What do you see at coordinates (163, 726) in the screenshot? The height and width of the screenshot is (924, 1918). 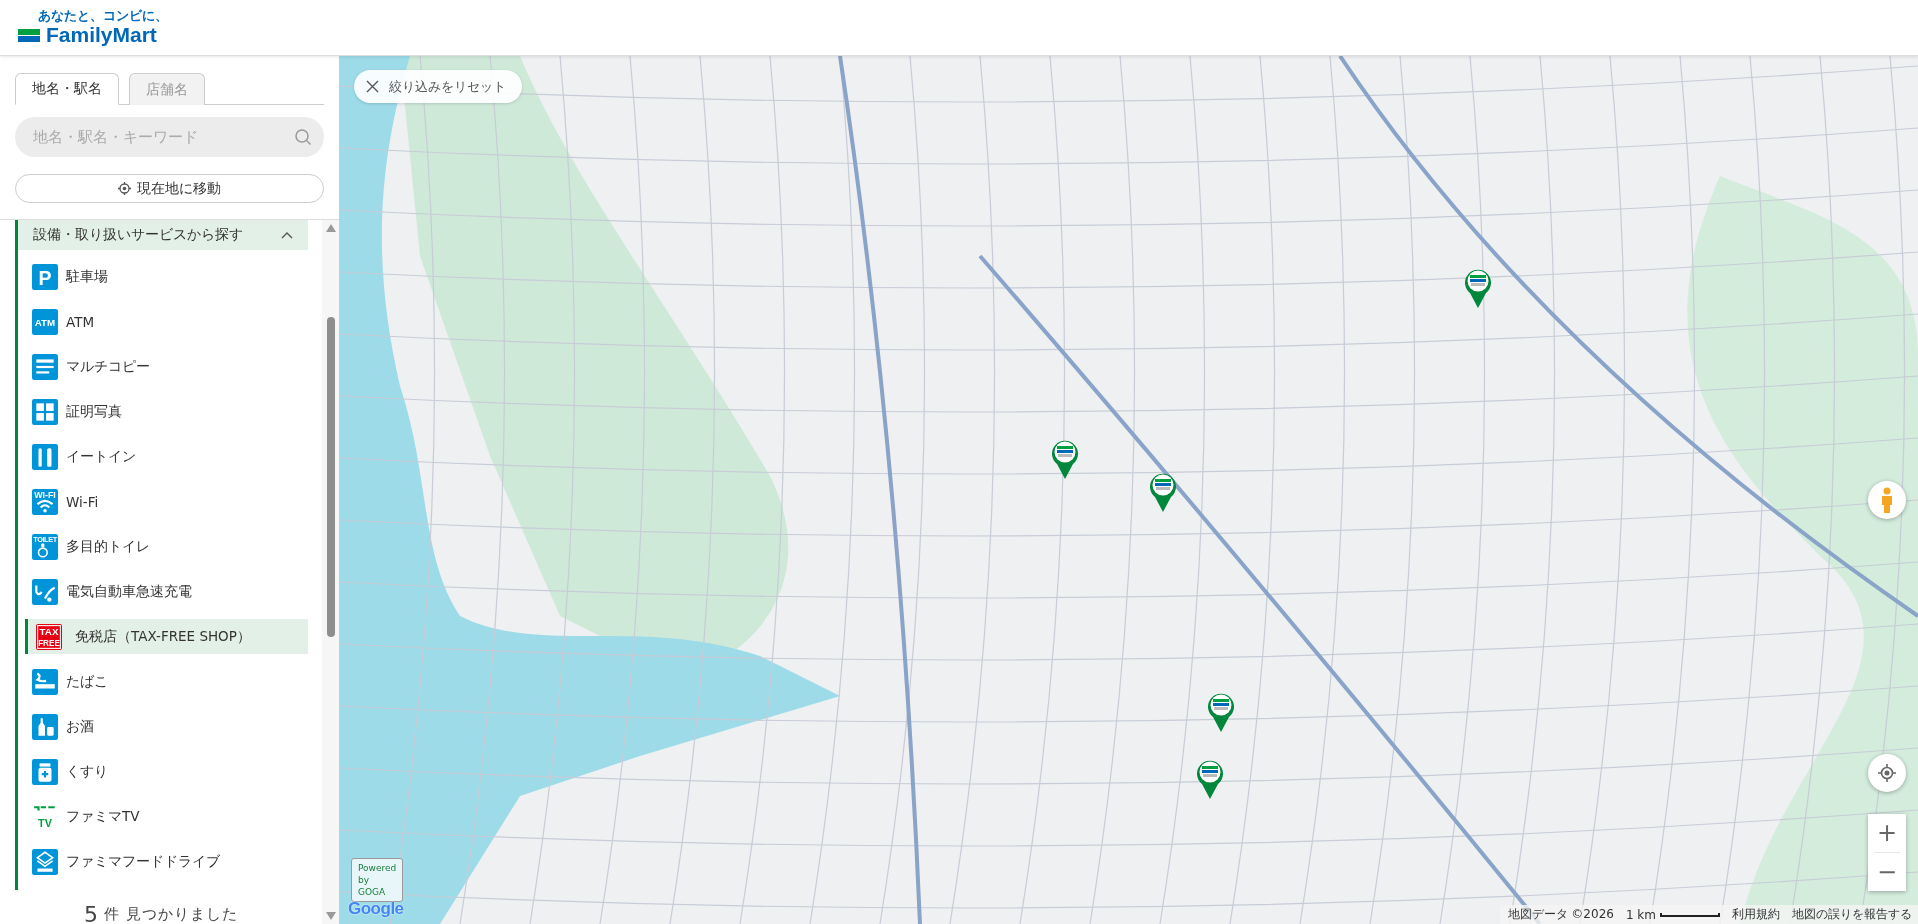 I see `service-filter-item: お酒` at bounding box center [163, 726].